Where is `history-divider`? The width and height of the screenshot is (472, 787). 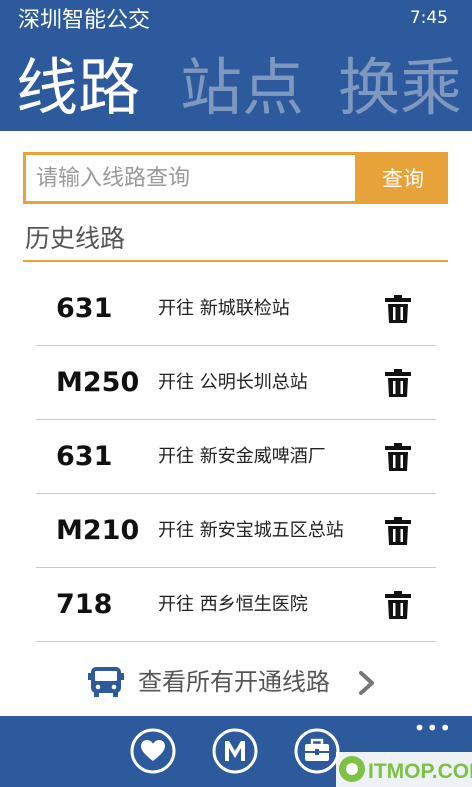 history-divider is located at coordinates (235, 261).